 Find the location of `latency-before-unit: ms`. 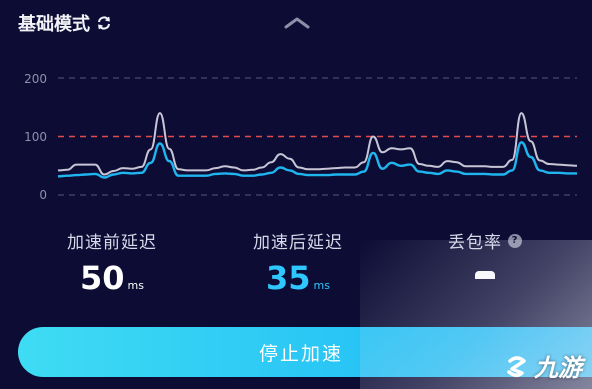

latency-before-unit: ms is located at coordinates (135, 285).